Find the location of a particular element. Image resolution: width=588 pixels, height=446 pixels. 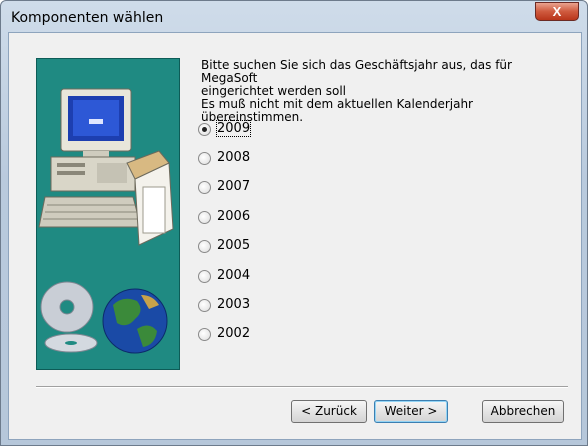

radio-year-2006: 2006 is located at coordinates (233, 218).